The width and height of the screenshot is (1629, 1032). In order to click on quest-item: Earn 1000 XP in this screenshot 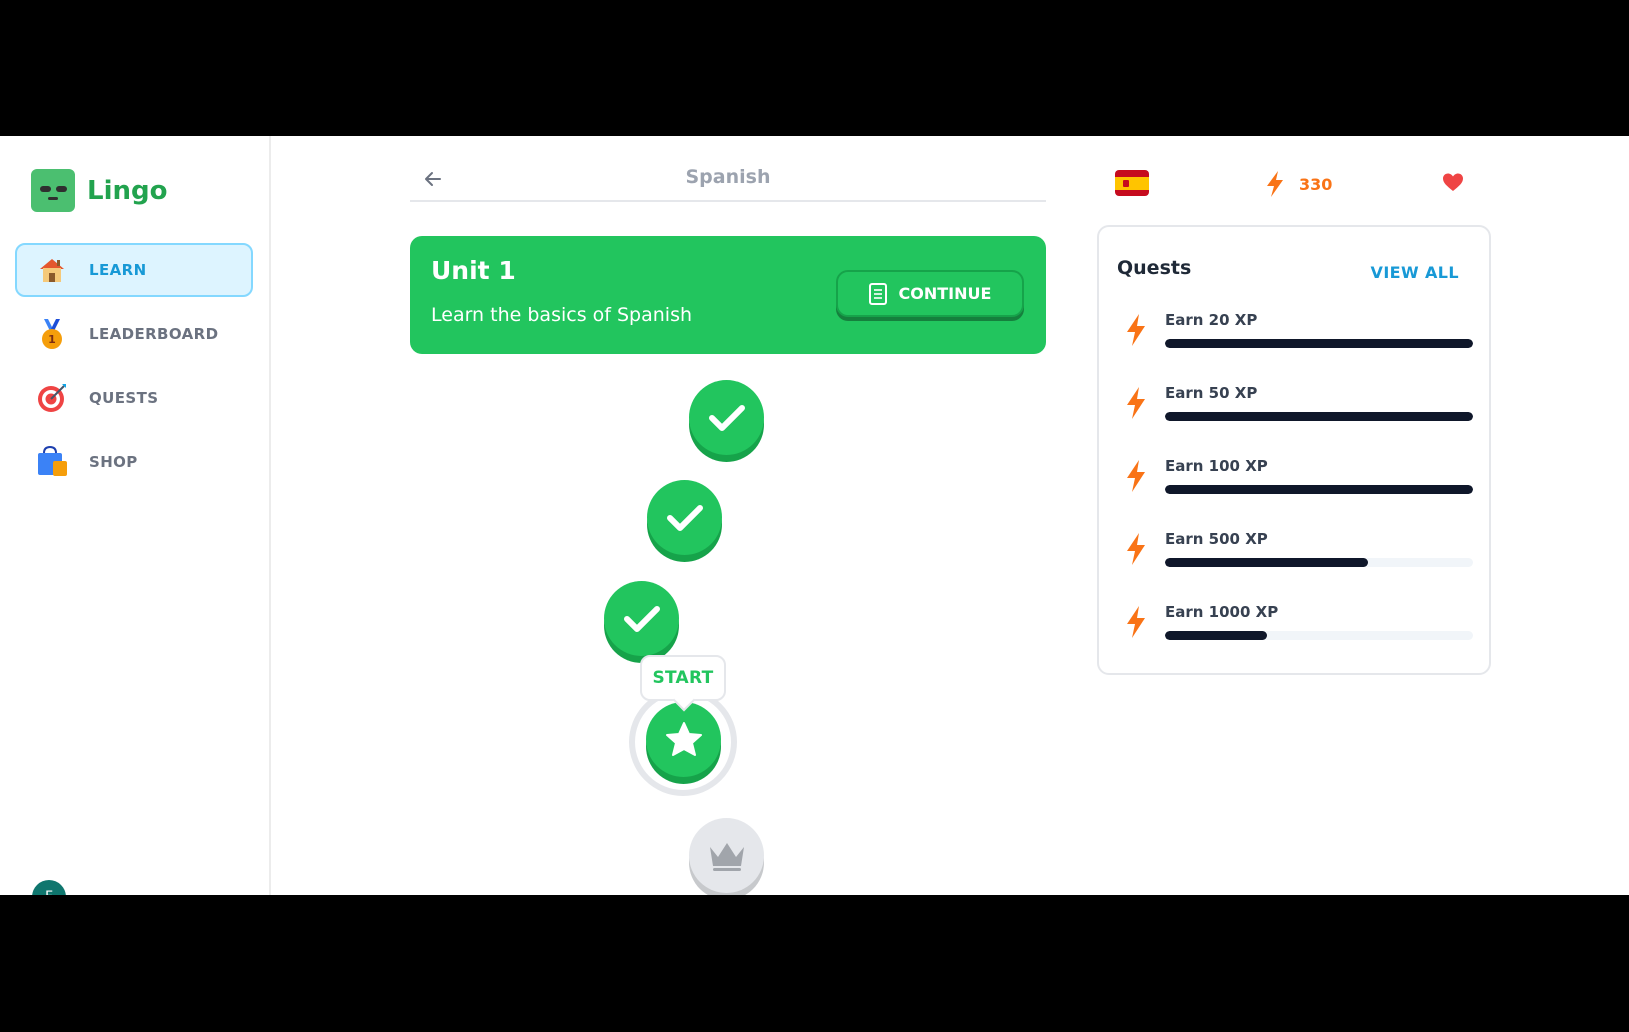, I will do `click(1299, 631)`.